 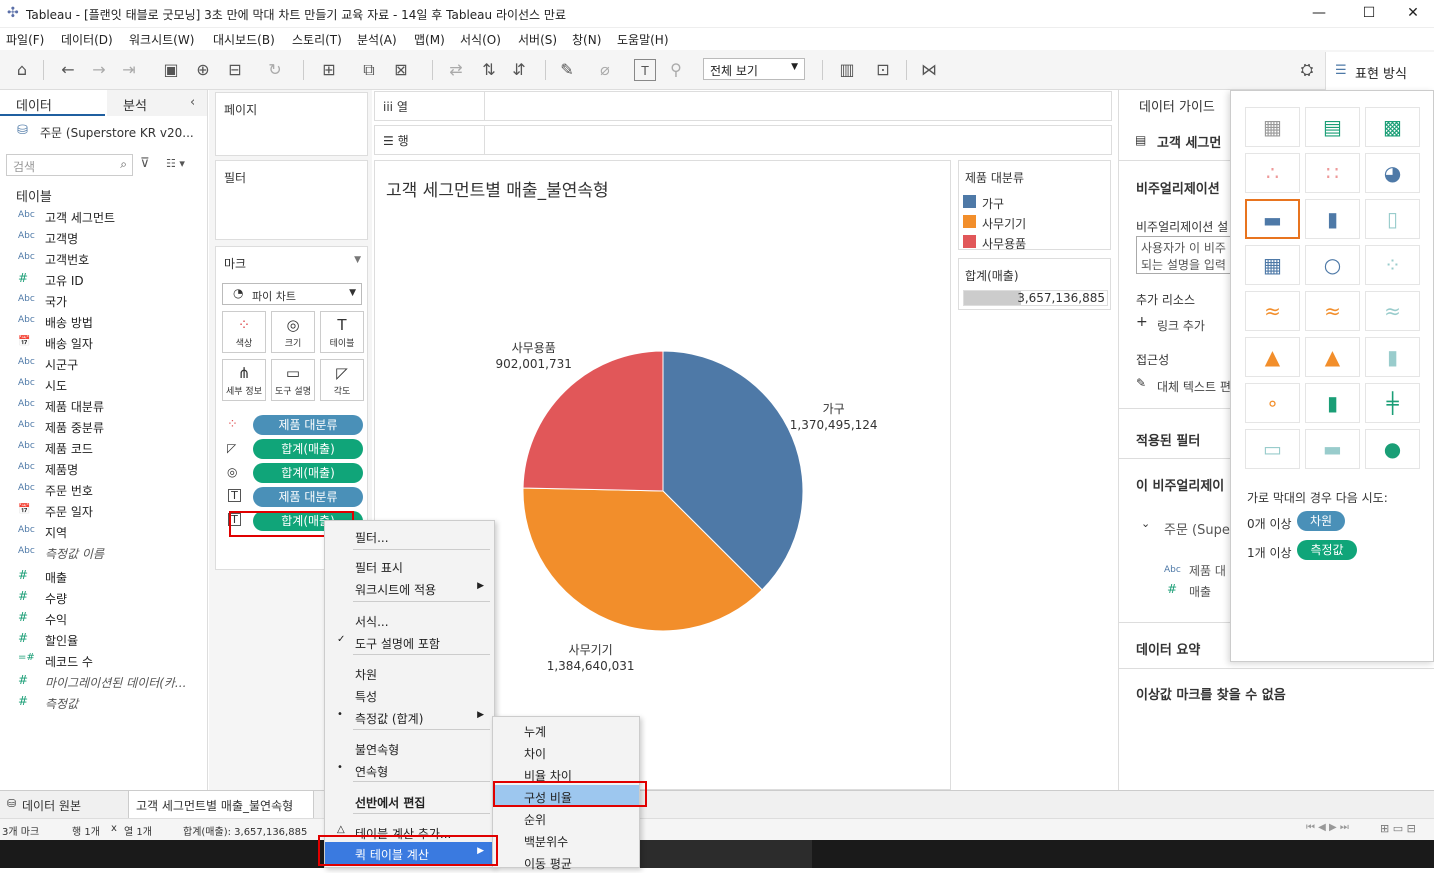 I want to click on chart-type-thumb: ▤, so click(x=1332, y=127).